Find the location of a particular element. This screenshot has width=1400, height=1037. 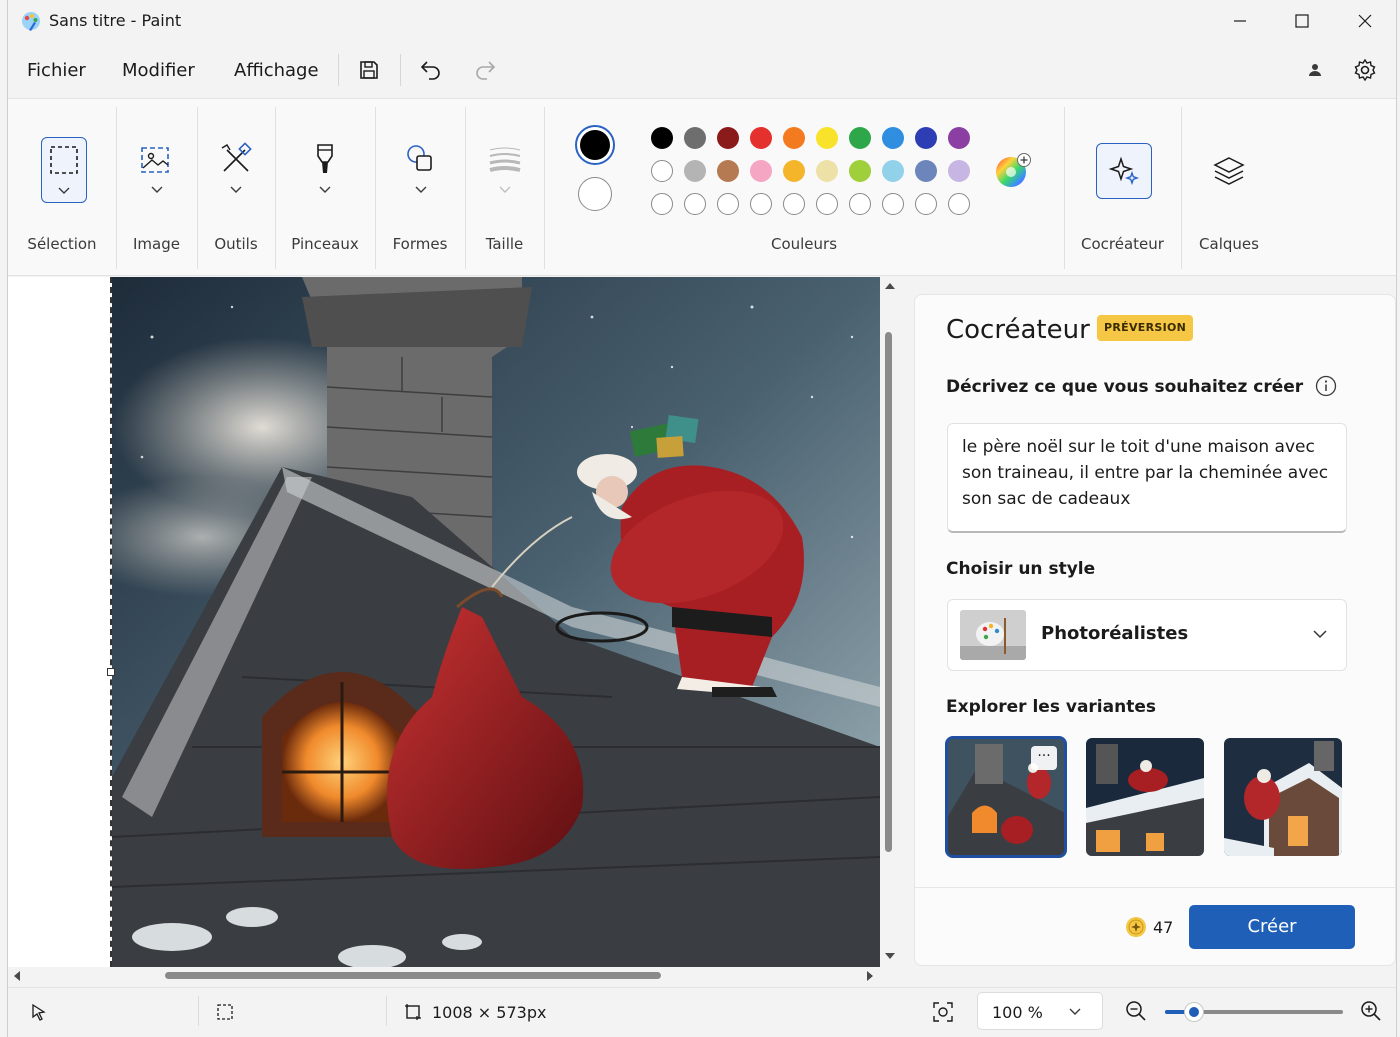

ribbon-group-colors: Couleurs is located at coordinates (804, 187).